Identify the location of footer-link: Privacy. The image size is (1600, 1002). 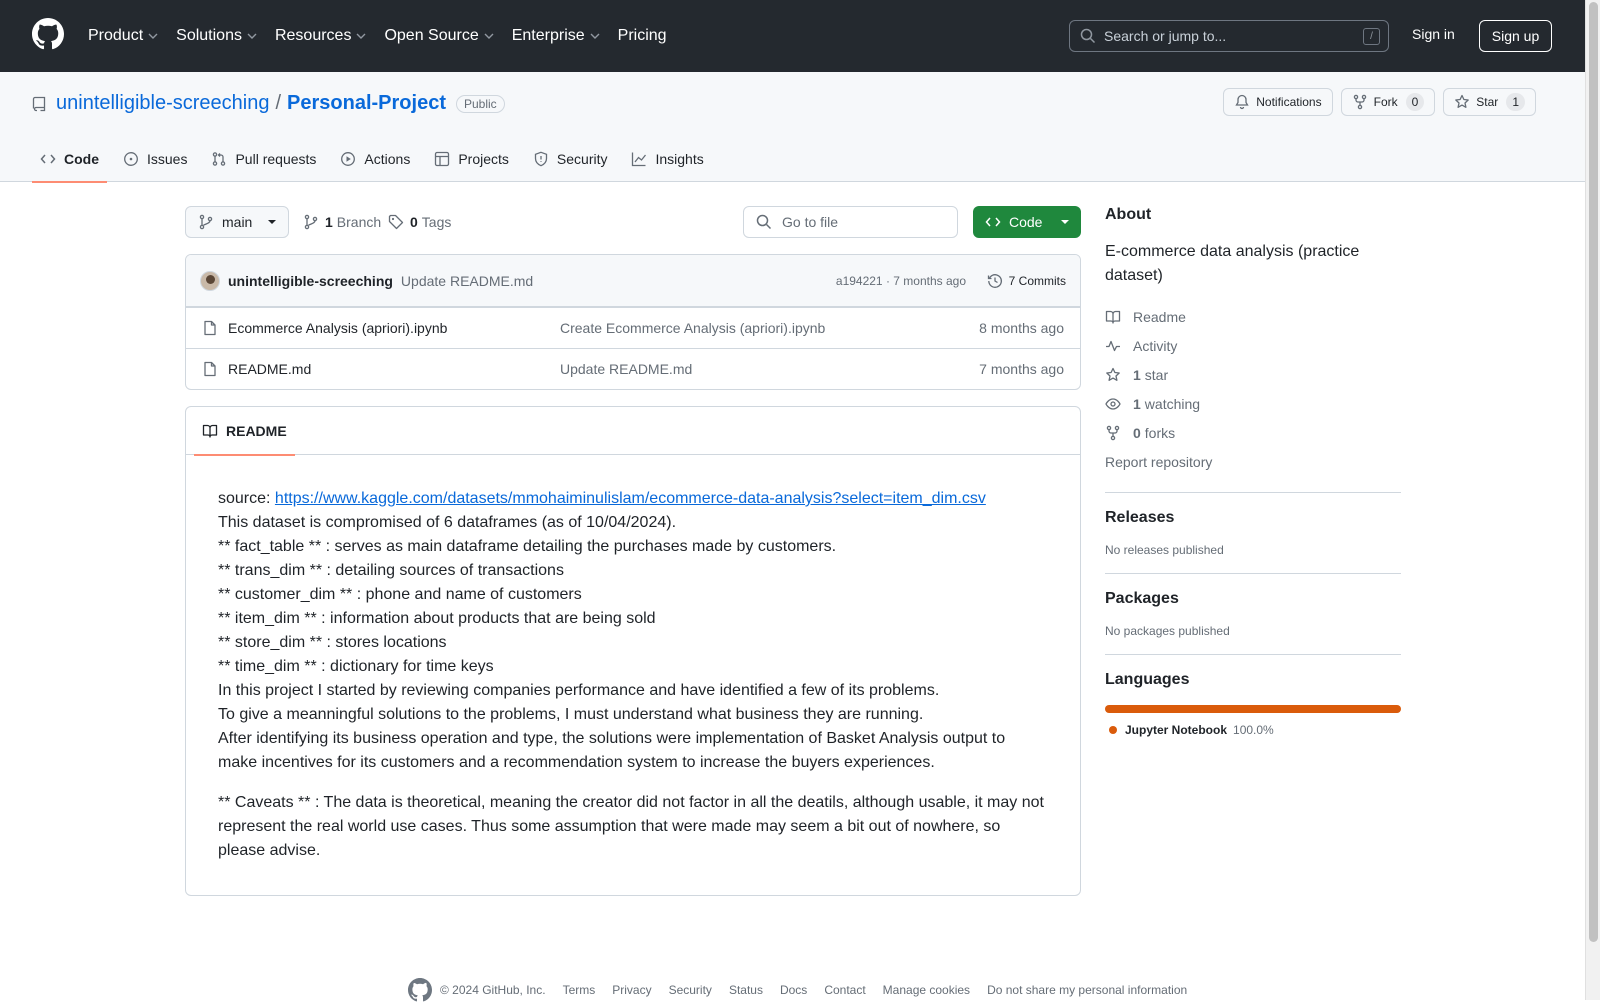
(631, 990).